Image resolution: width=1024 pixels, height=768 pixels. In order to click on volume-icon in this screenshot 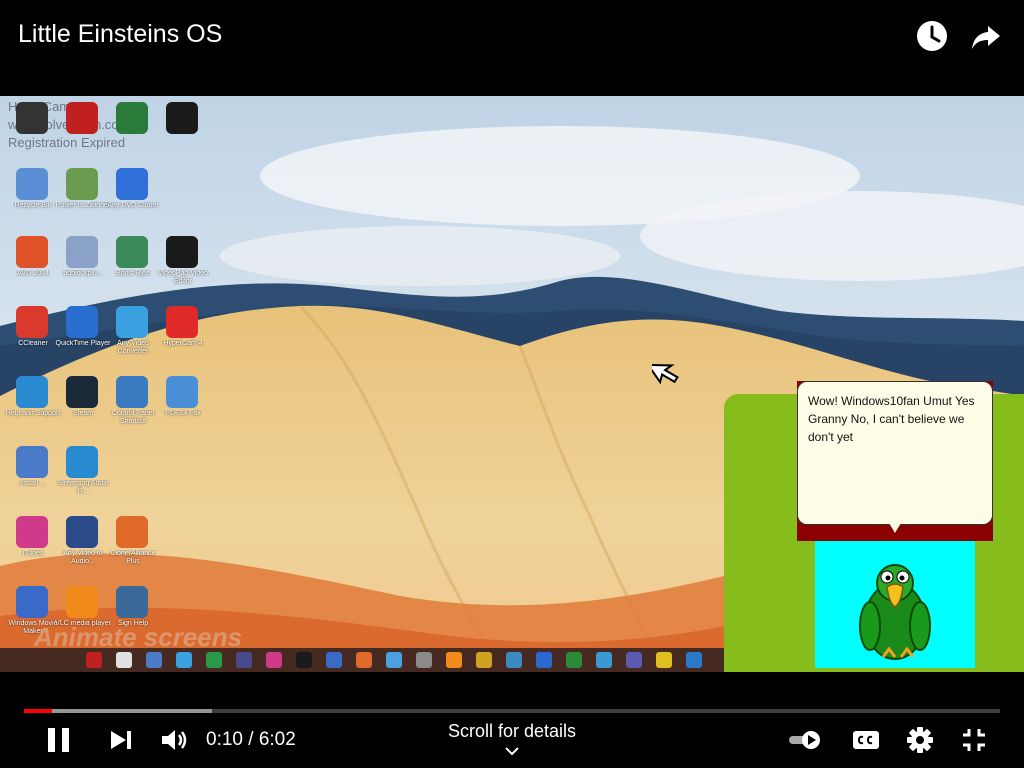, I will do `click(174, 740)`.